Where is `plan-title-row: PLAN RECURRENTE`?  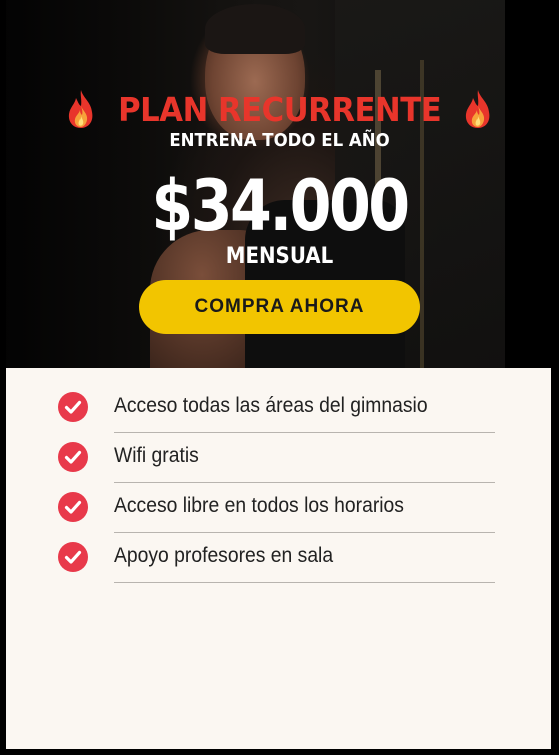
plan-title-row: PLAN RECURRENTE is located at coordinates (279, 109).